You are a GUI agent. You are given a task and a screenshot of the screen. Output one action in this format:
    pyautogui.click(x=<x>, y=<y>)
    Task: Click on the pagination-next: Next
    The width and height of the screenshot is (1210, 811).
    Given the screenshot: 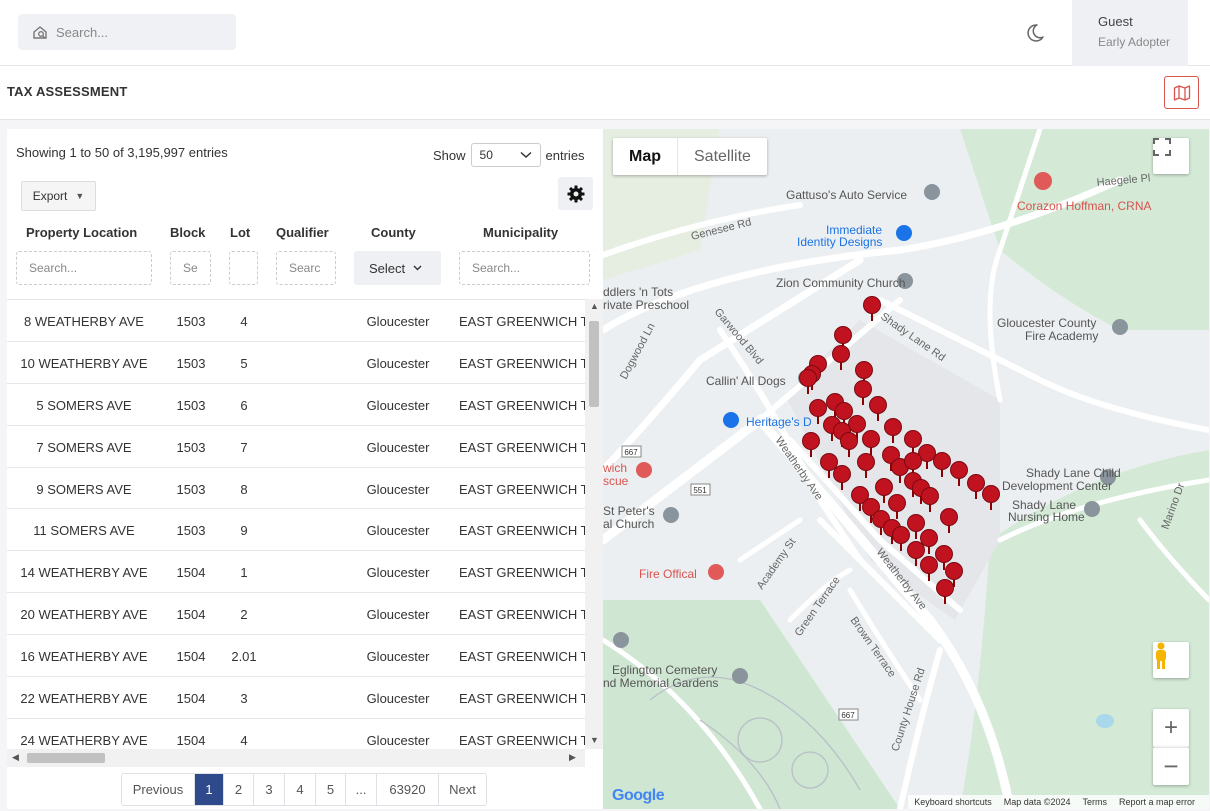 What is the action you would take?
    pyautogui.click(x=462, y=789)
    